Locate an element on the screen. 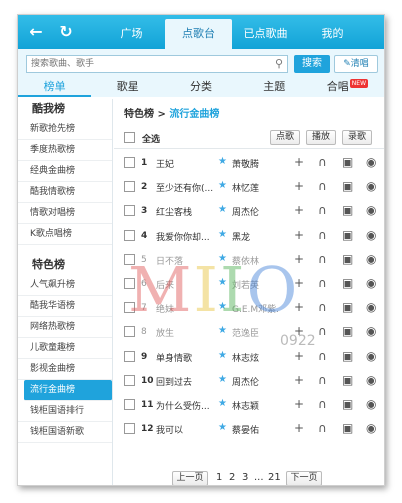  table-row: 2 至少还有你(... ★ 林忆莲 + ∩ ▣ ◉ is located at coordinates (249, 187).